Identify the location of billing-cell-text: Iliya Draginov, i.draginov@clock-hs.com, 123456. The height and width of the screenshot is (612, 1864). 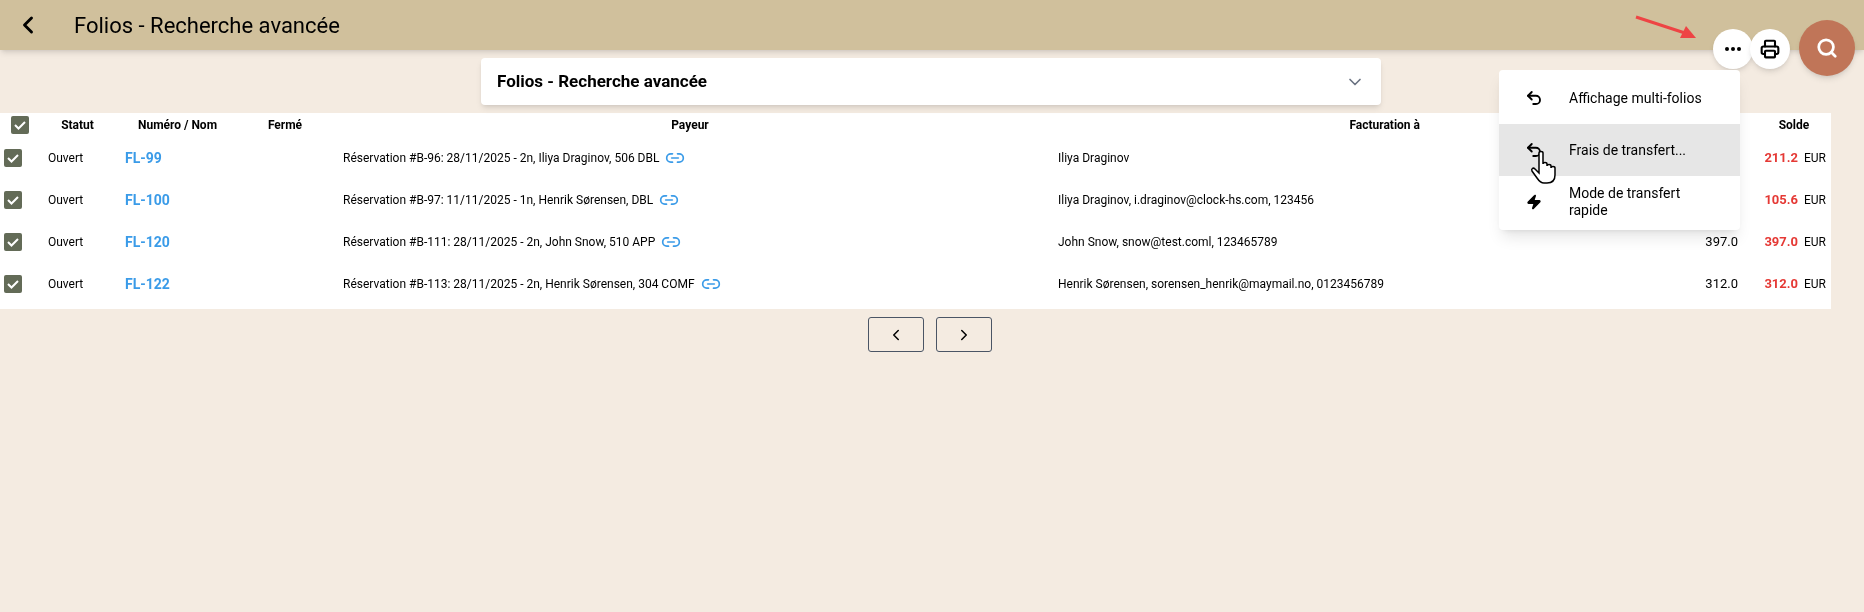
(1186, 200).